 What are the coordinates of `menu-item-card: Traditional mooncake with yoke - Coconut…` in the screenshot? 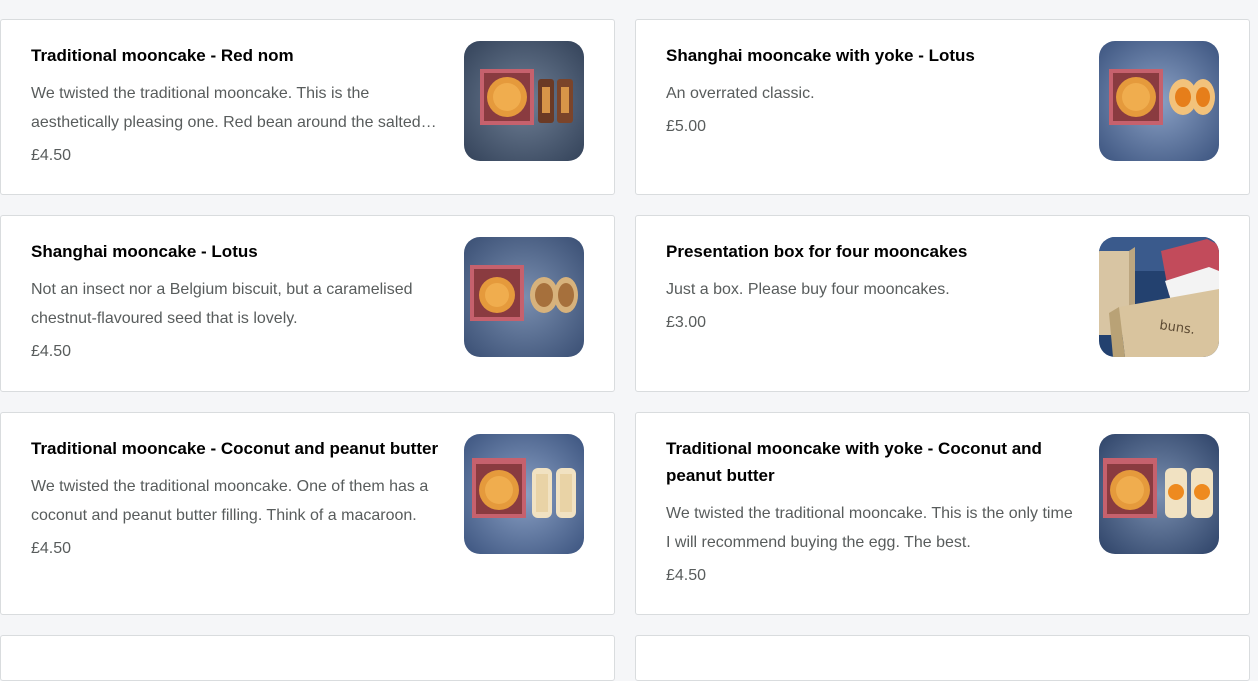 It's located at (942, 513).